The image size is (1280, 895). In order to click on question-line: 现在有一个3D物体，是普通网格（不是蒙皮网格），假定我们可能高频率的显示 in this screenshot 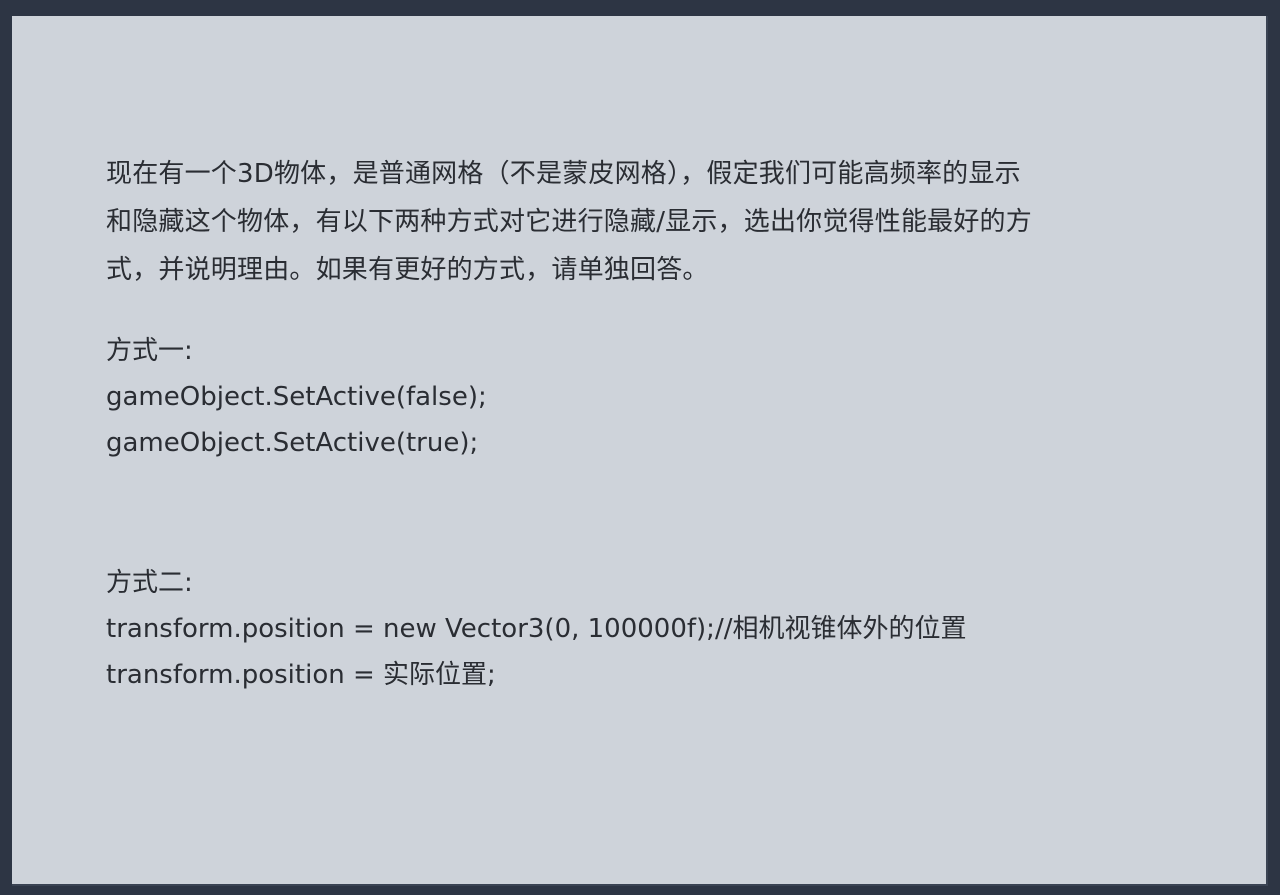, I will do `click(563, 174)`.